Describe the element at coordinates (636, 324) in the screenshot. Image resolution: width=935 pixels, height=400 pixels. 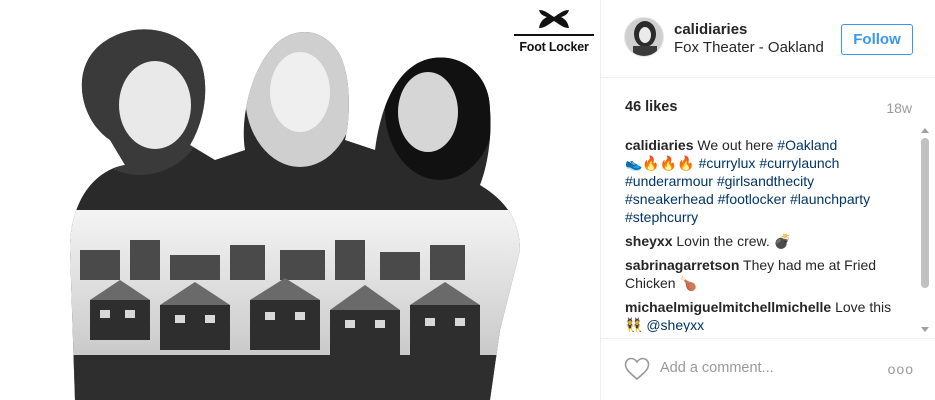
I see `comment-text: 👯` at that location.